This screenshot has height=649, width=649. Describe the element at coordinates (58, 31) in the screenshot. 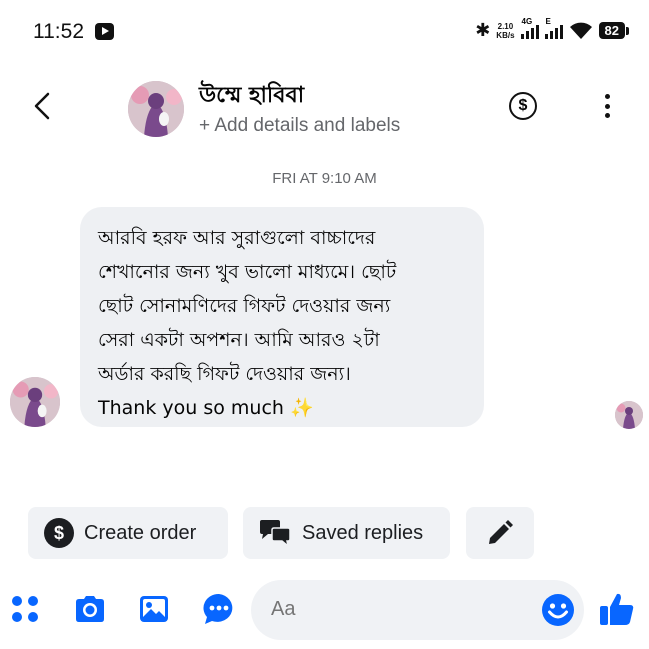

I see `status-time: 11:52` at that location.